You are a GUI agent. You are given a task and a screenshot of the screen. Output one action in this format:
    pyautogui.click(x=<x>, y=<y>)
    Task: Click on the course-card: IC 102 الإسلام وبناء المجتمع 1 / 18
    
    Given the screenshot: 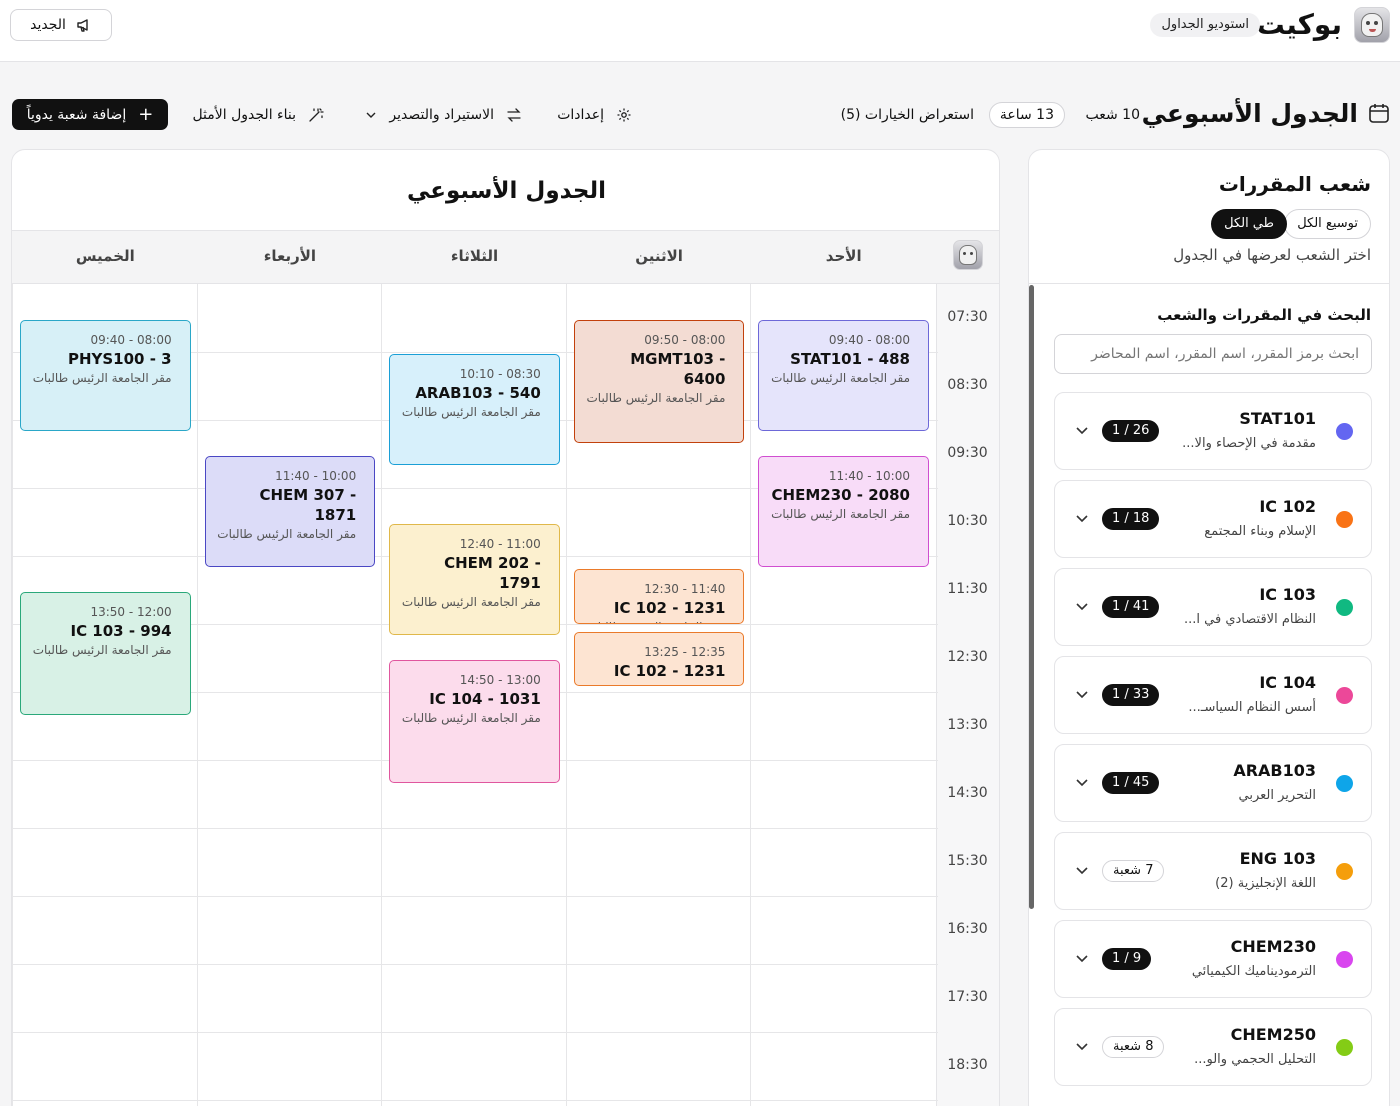 What is the action you would take?
    pyautogui.click(x=1213, y=519)
    